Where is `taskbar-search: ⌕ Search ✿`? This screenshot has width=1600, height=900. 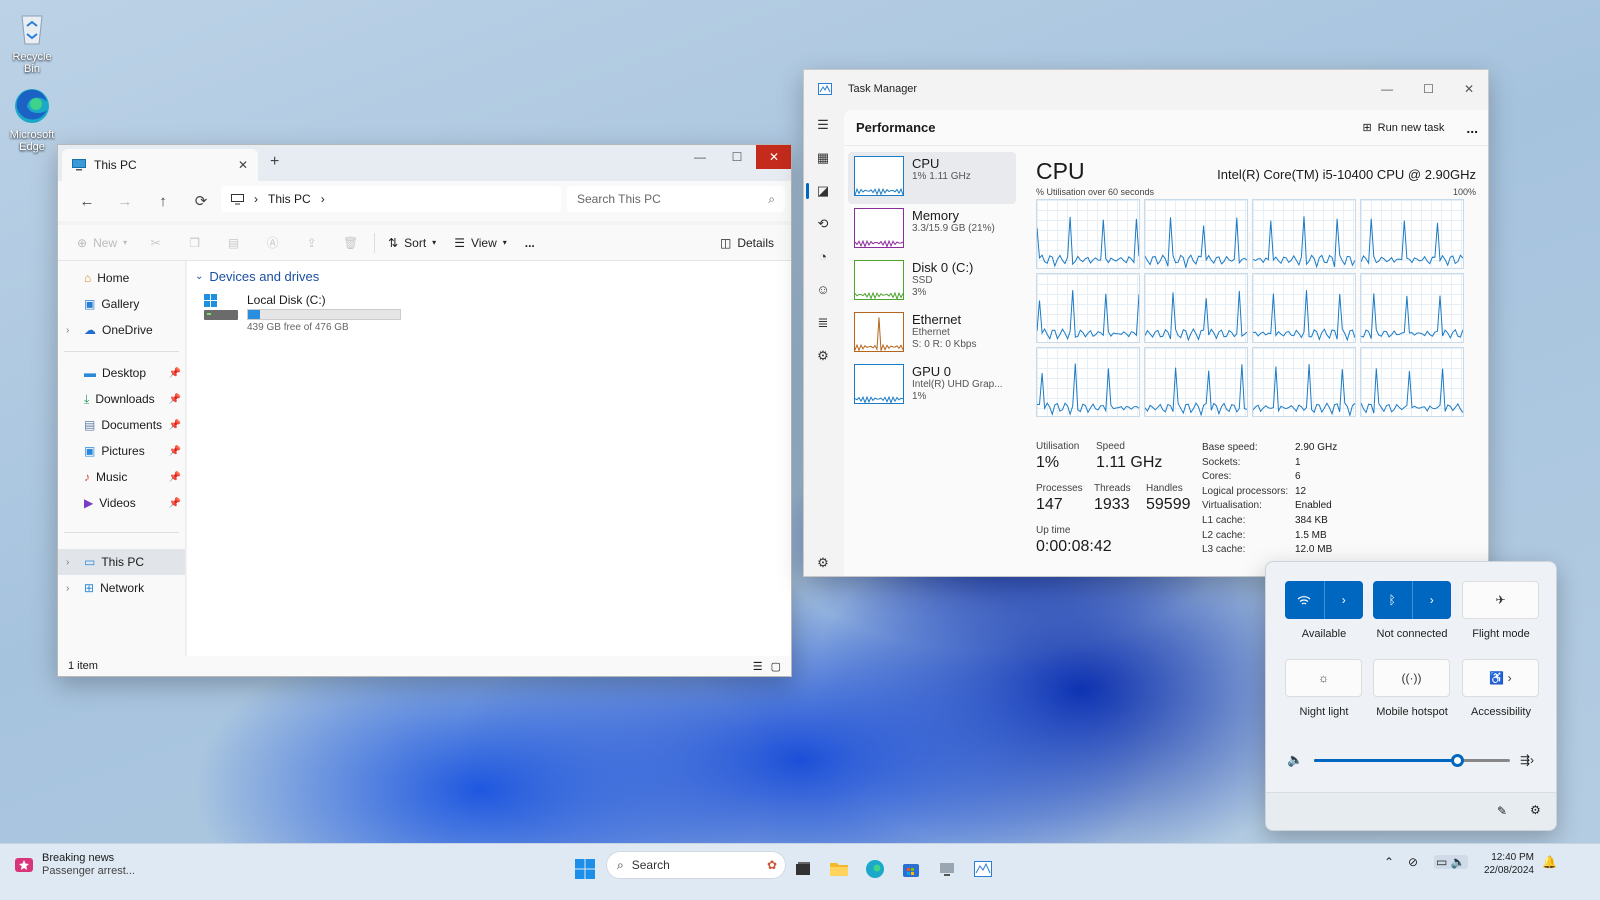
taskbar-search: ⌕ Search ✿ is located at coordinates (696, 865).